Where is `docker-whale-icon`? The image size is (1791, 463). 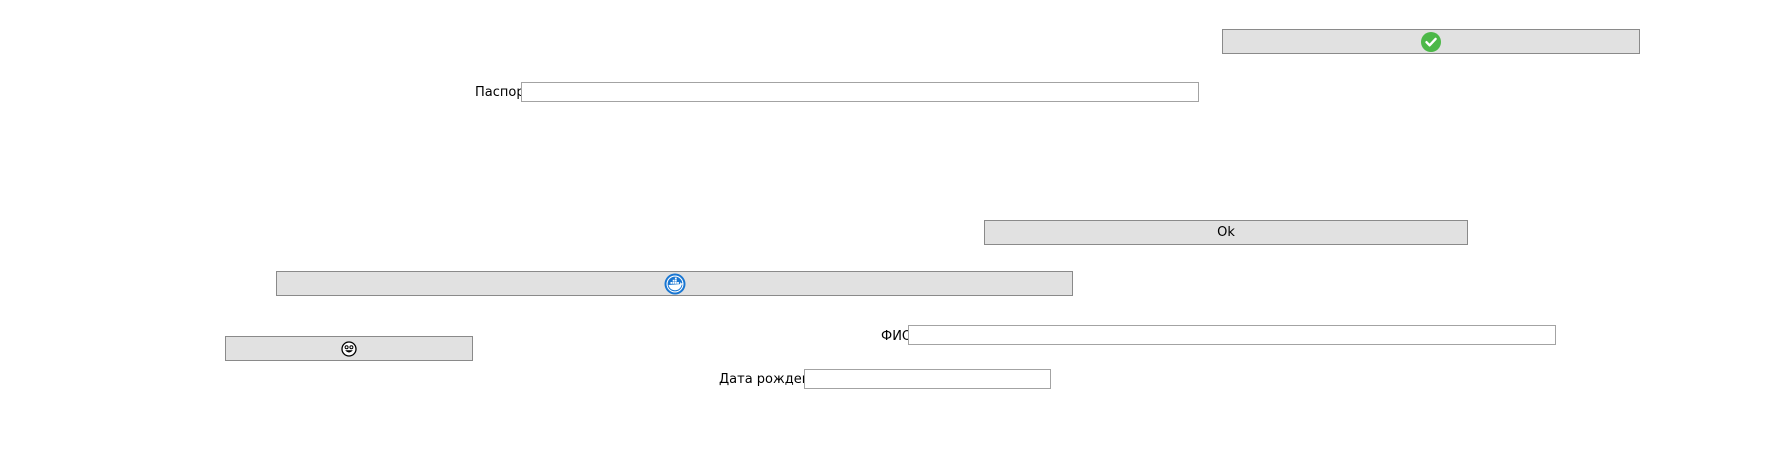
docker-whale-icon is located at coordinates (675, 284).